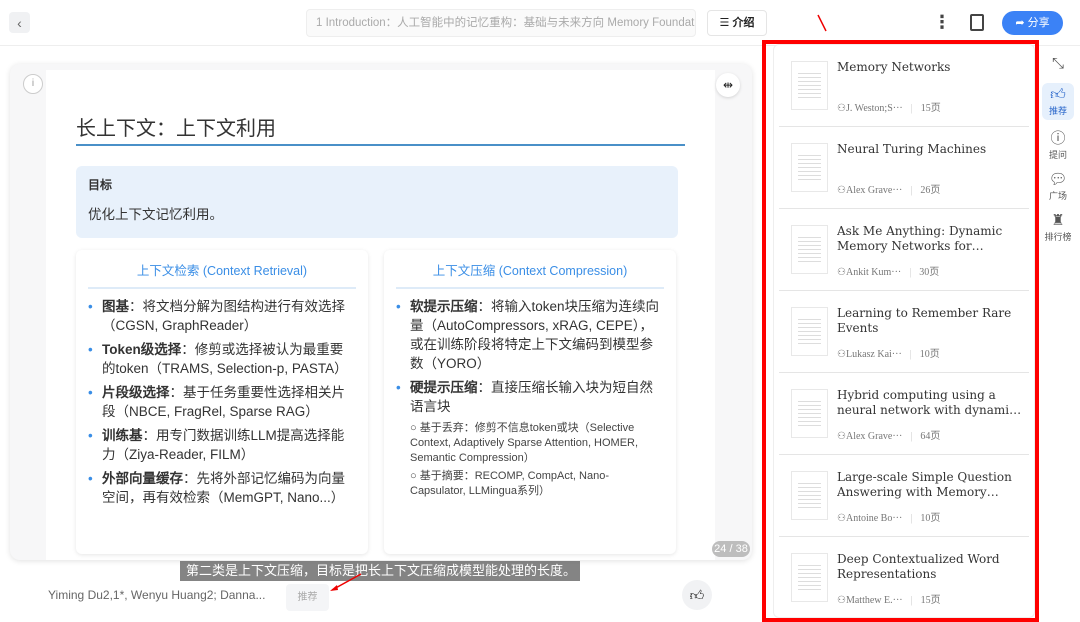  What do you see at coordinates (222, 269) in the screenshot?
I see `card-heading: 上下文检索 (Context Retrieval)` at bounding box center [222, 269].